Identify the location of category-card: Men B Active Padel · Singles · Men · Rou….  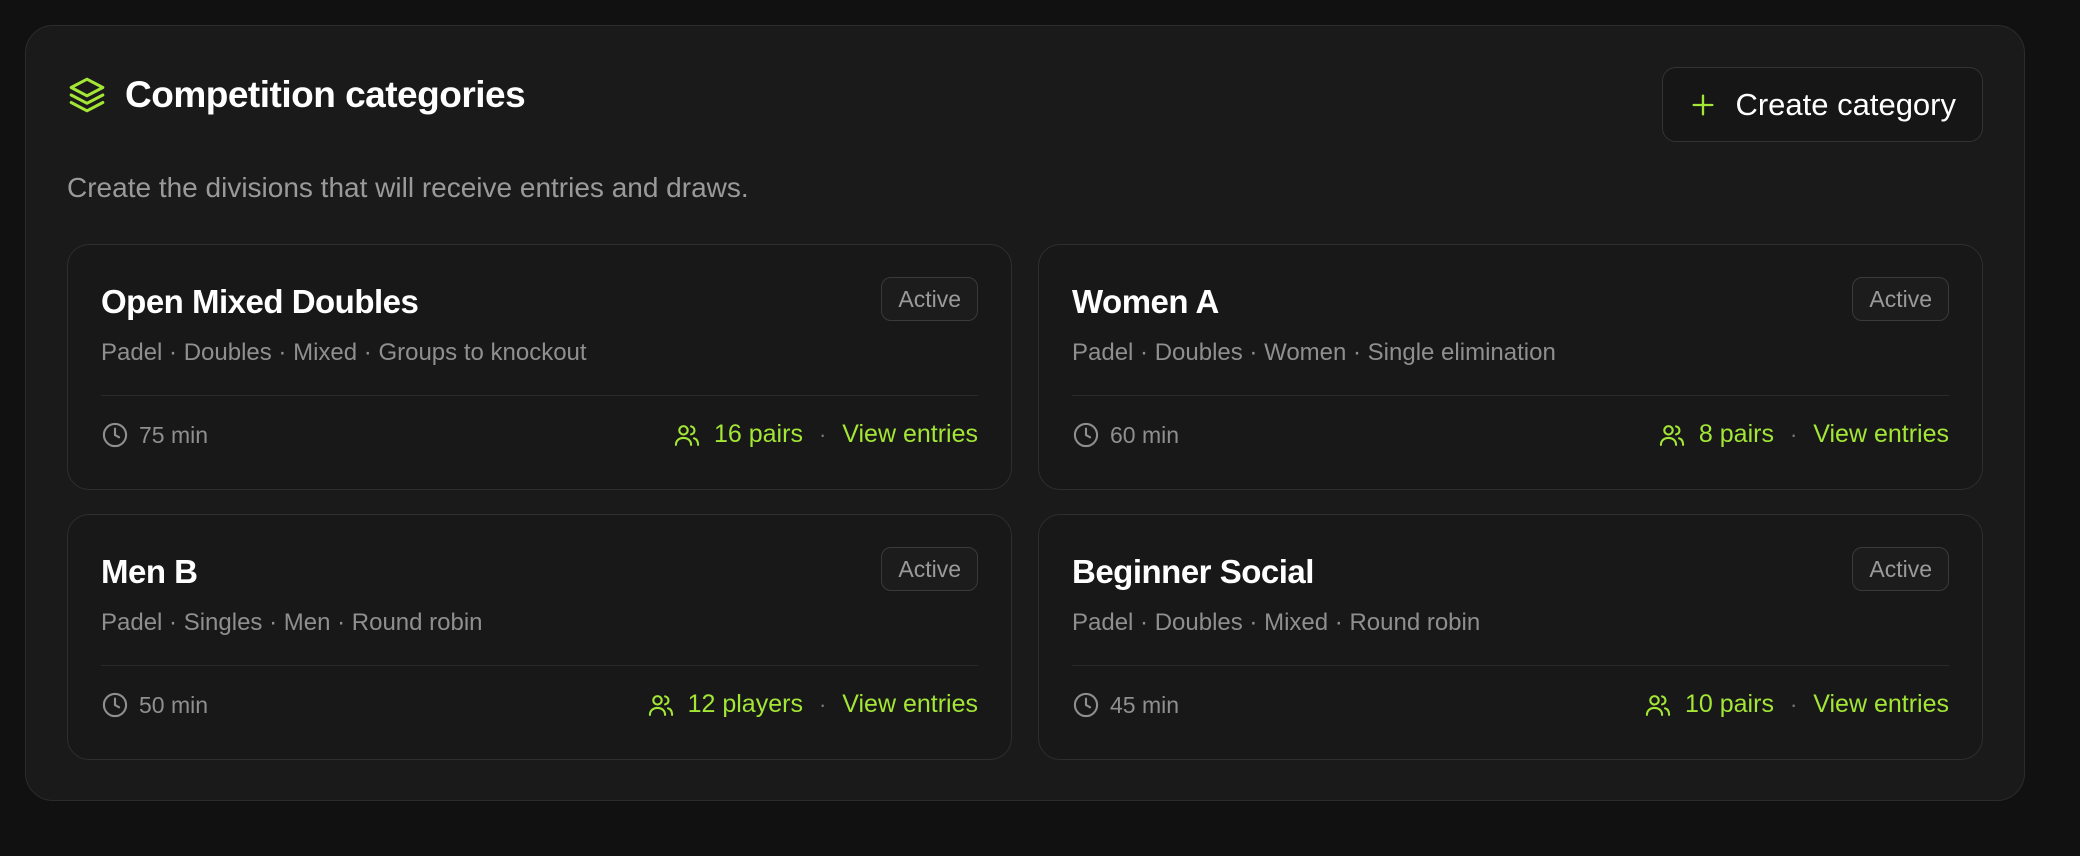
(539, 637).